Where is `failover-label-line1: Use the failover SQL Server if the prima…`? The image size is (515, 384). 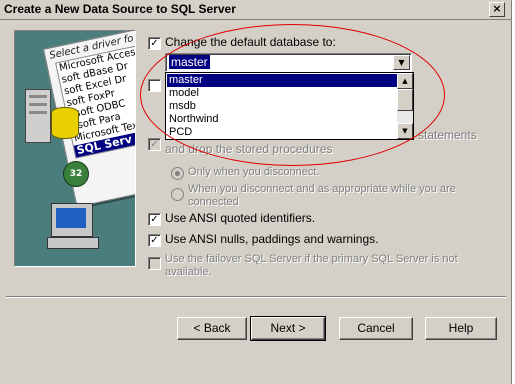 failover-label-line1: Use the failover SQL Server if the prima… is located at coordinates (311, 259).